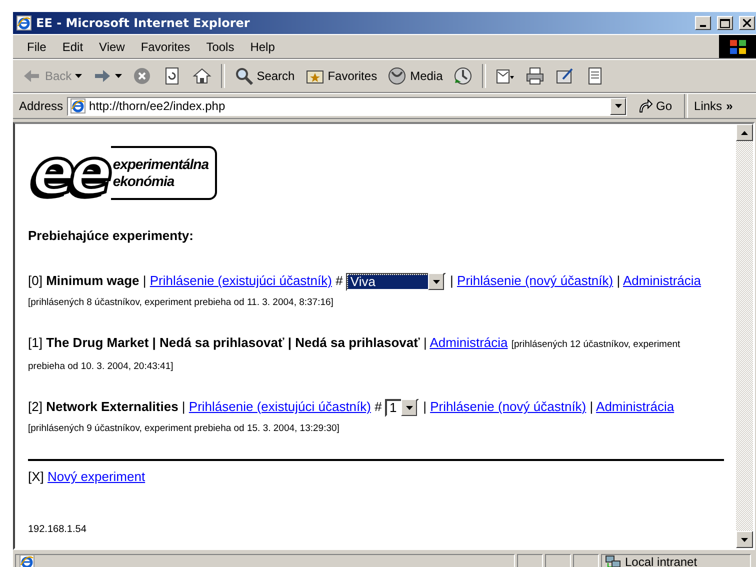  Describe the element at coordinates (112, 406) in the screenshot. I see `experiment-name: Network Externalities` at that location.